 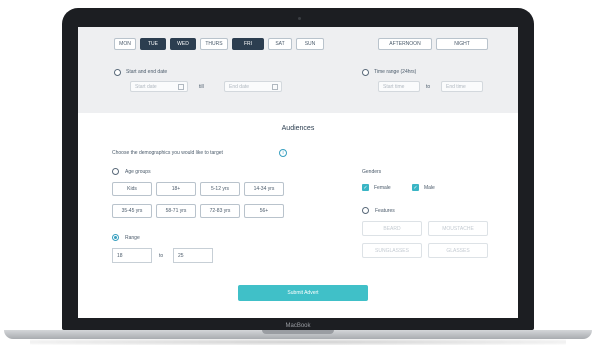 I want to click on time-range-label: Time range (24hrs), so click(x=395, y=72).